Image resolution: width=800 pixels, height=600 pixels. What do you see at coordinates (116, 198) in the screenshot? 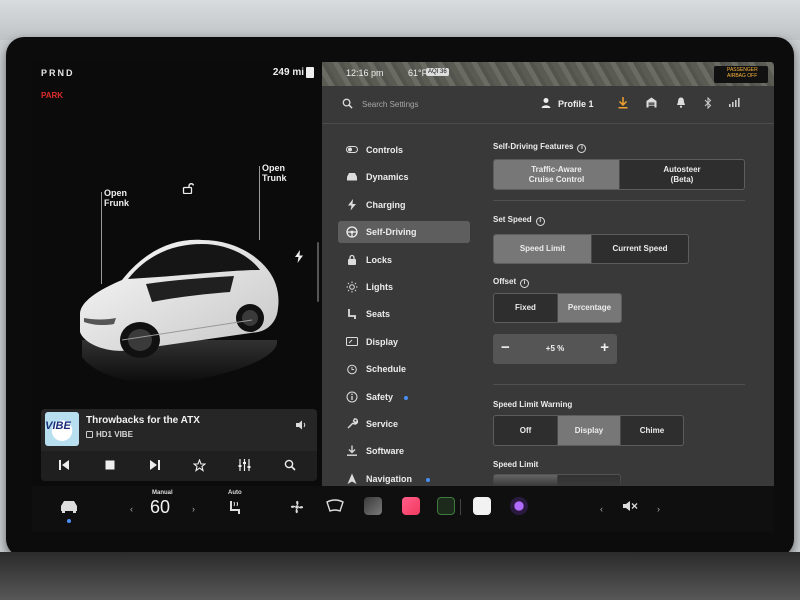
I see `open-frunk-button: Open Frunk` at bounding box center [116, 198].